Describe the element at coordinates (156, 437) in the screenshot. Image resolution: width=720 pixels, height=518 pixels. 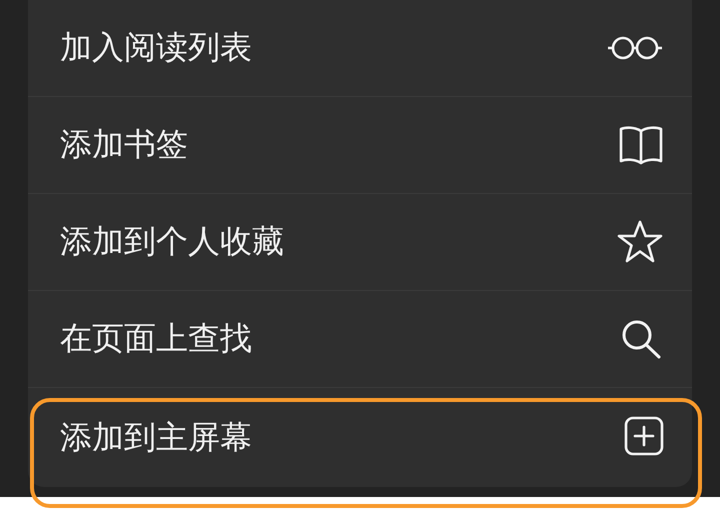
I see `menu-item-label: 添加到主屏幕` at that location.